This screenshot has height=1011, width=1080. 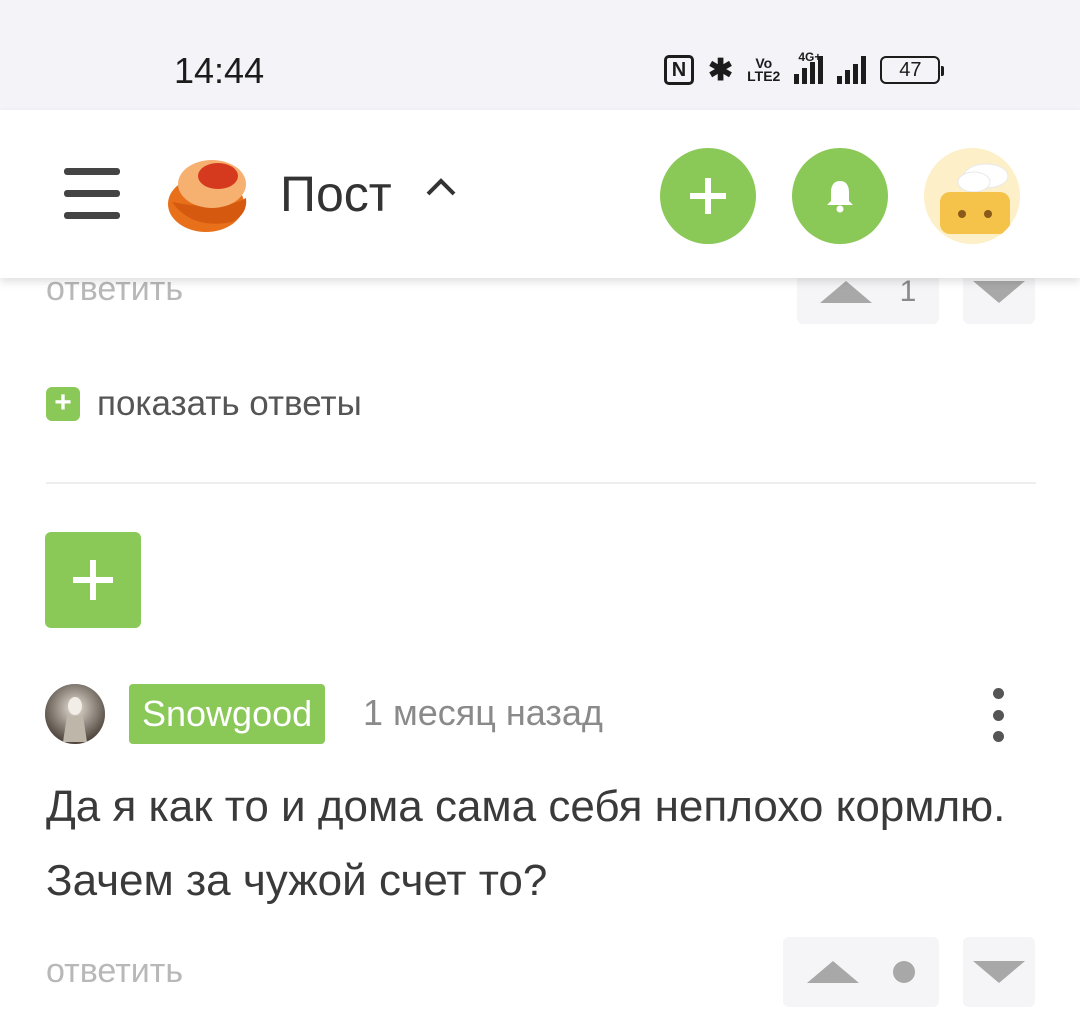 What do you see at coordinates (809, 67) in the screenshot?
I see `signal-4g-icon: 4G+` at bounding box center [809, 67].